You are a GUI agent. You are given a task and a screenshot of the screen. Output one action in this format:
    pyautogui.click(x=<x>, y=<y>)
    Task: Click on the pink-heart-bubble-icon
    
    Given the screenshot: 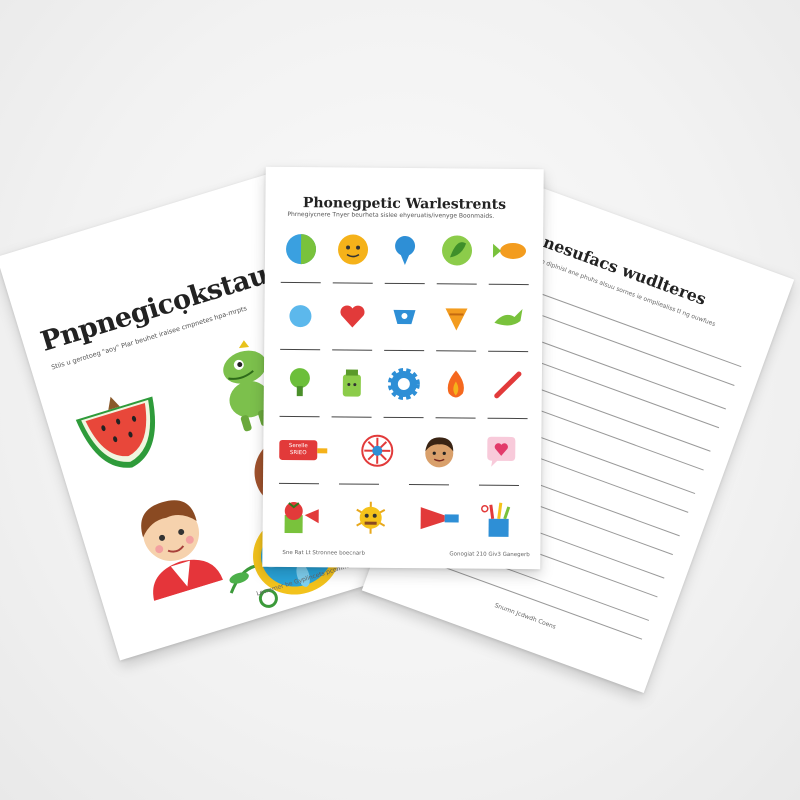 What is the action you would take?
    pyautogui.click(x=501, y=452)
    